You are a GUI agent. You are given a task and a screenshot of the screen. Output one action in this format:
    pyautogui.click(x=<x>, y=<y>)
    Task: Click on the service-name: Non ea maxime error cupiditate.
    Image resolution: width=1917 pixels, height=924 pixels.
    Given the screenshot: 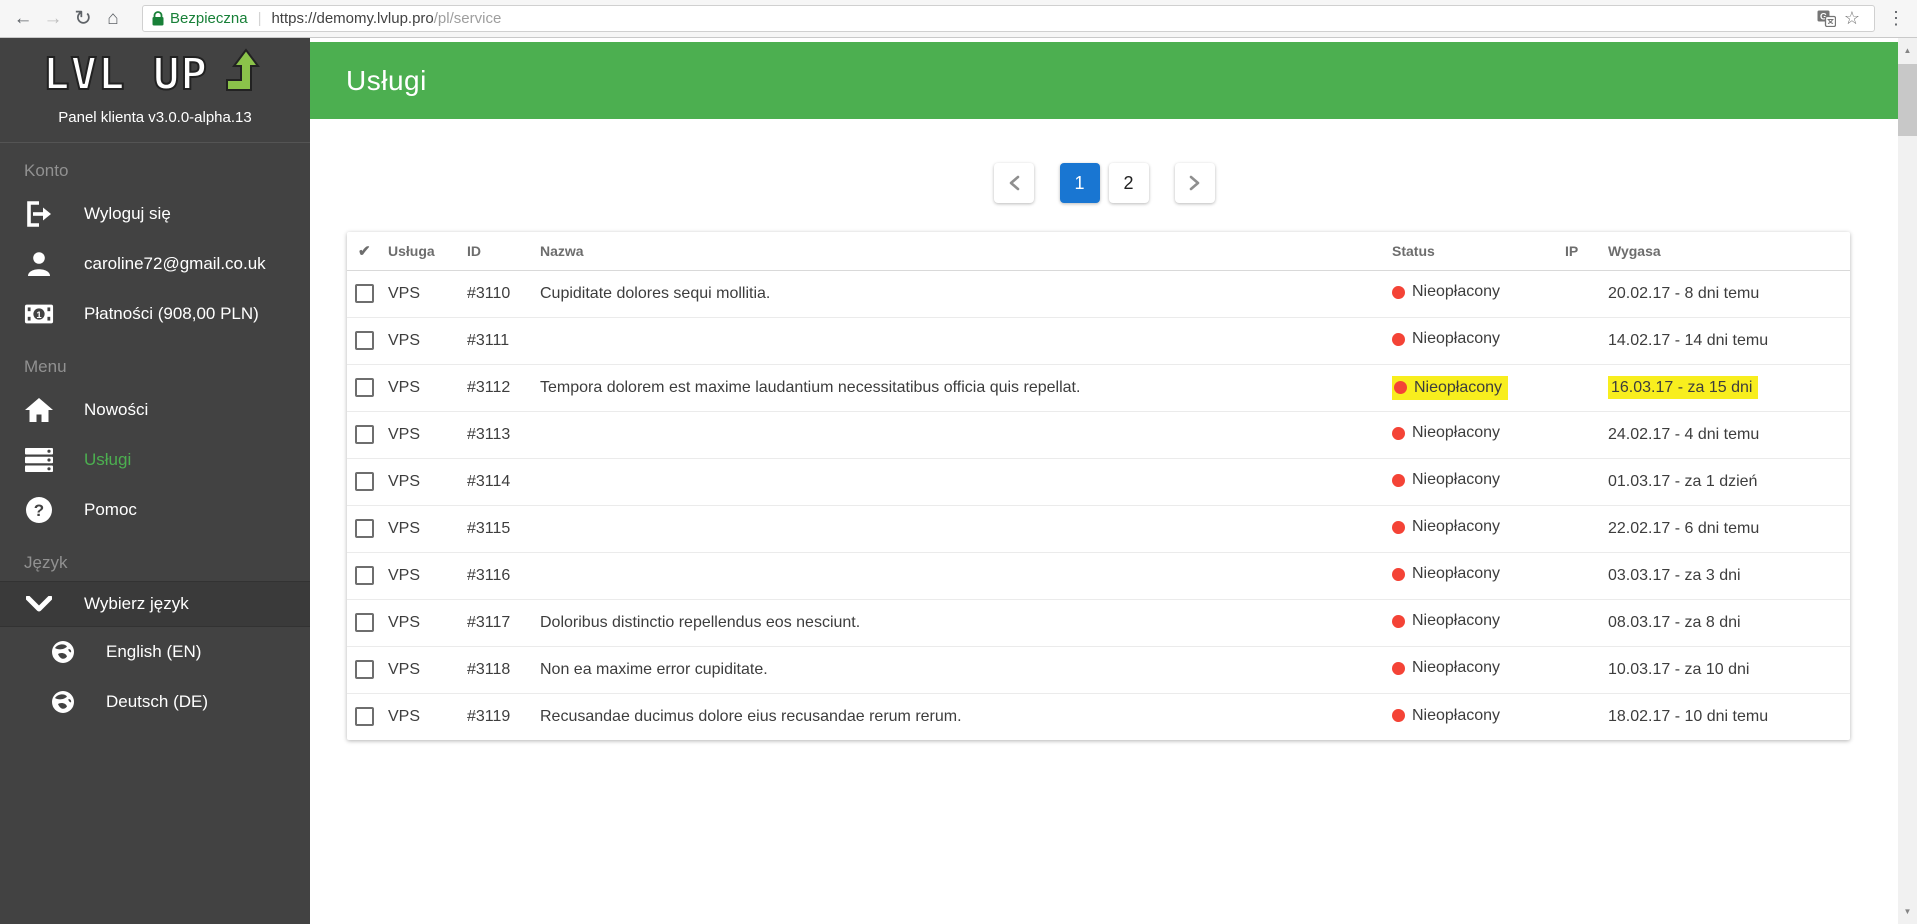 What is the action you would take?
    pyautogui.click(x=966, y=670)
    